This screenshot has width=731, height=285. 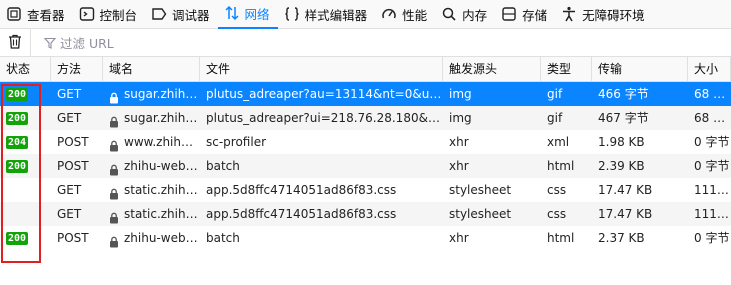 I want to click on style-editor-icon, so click(x=292, y=14).